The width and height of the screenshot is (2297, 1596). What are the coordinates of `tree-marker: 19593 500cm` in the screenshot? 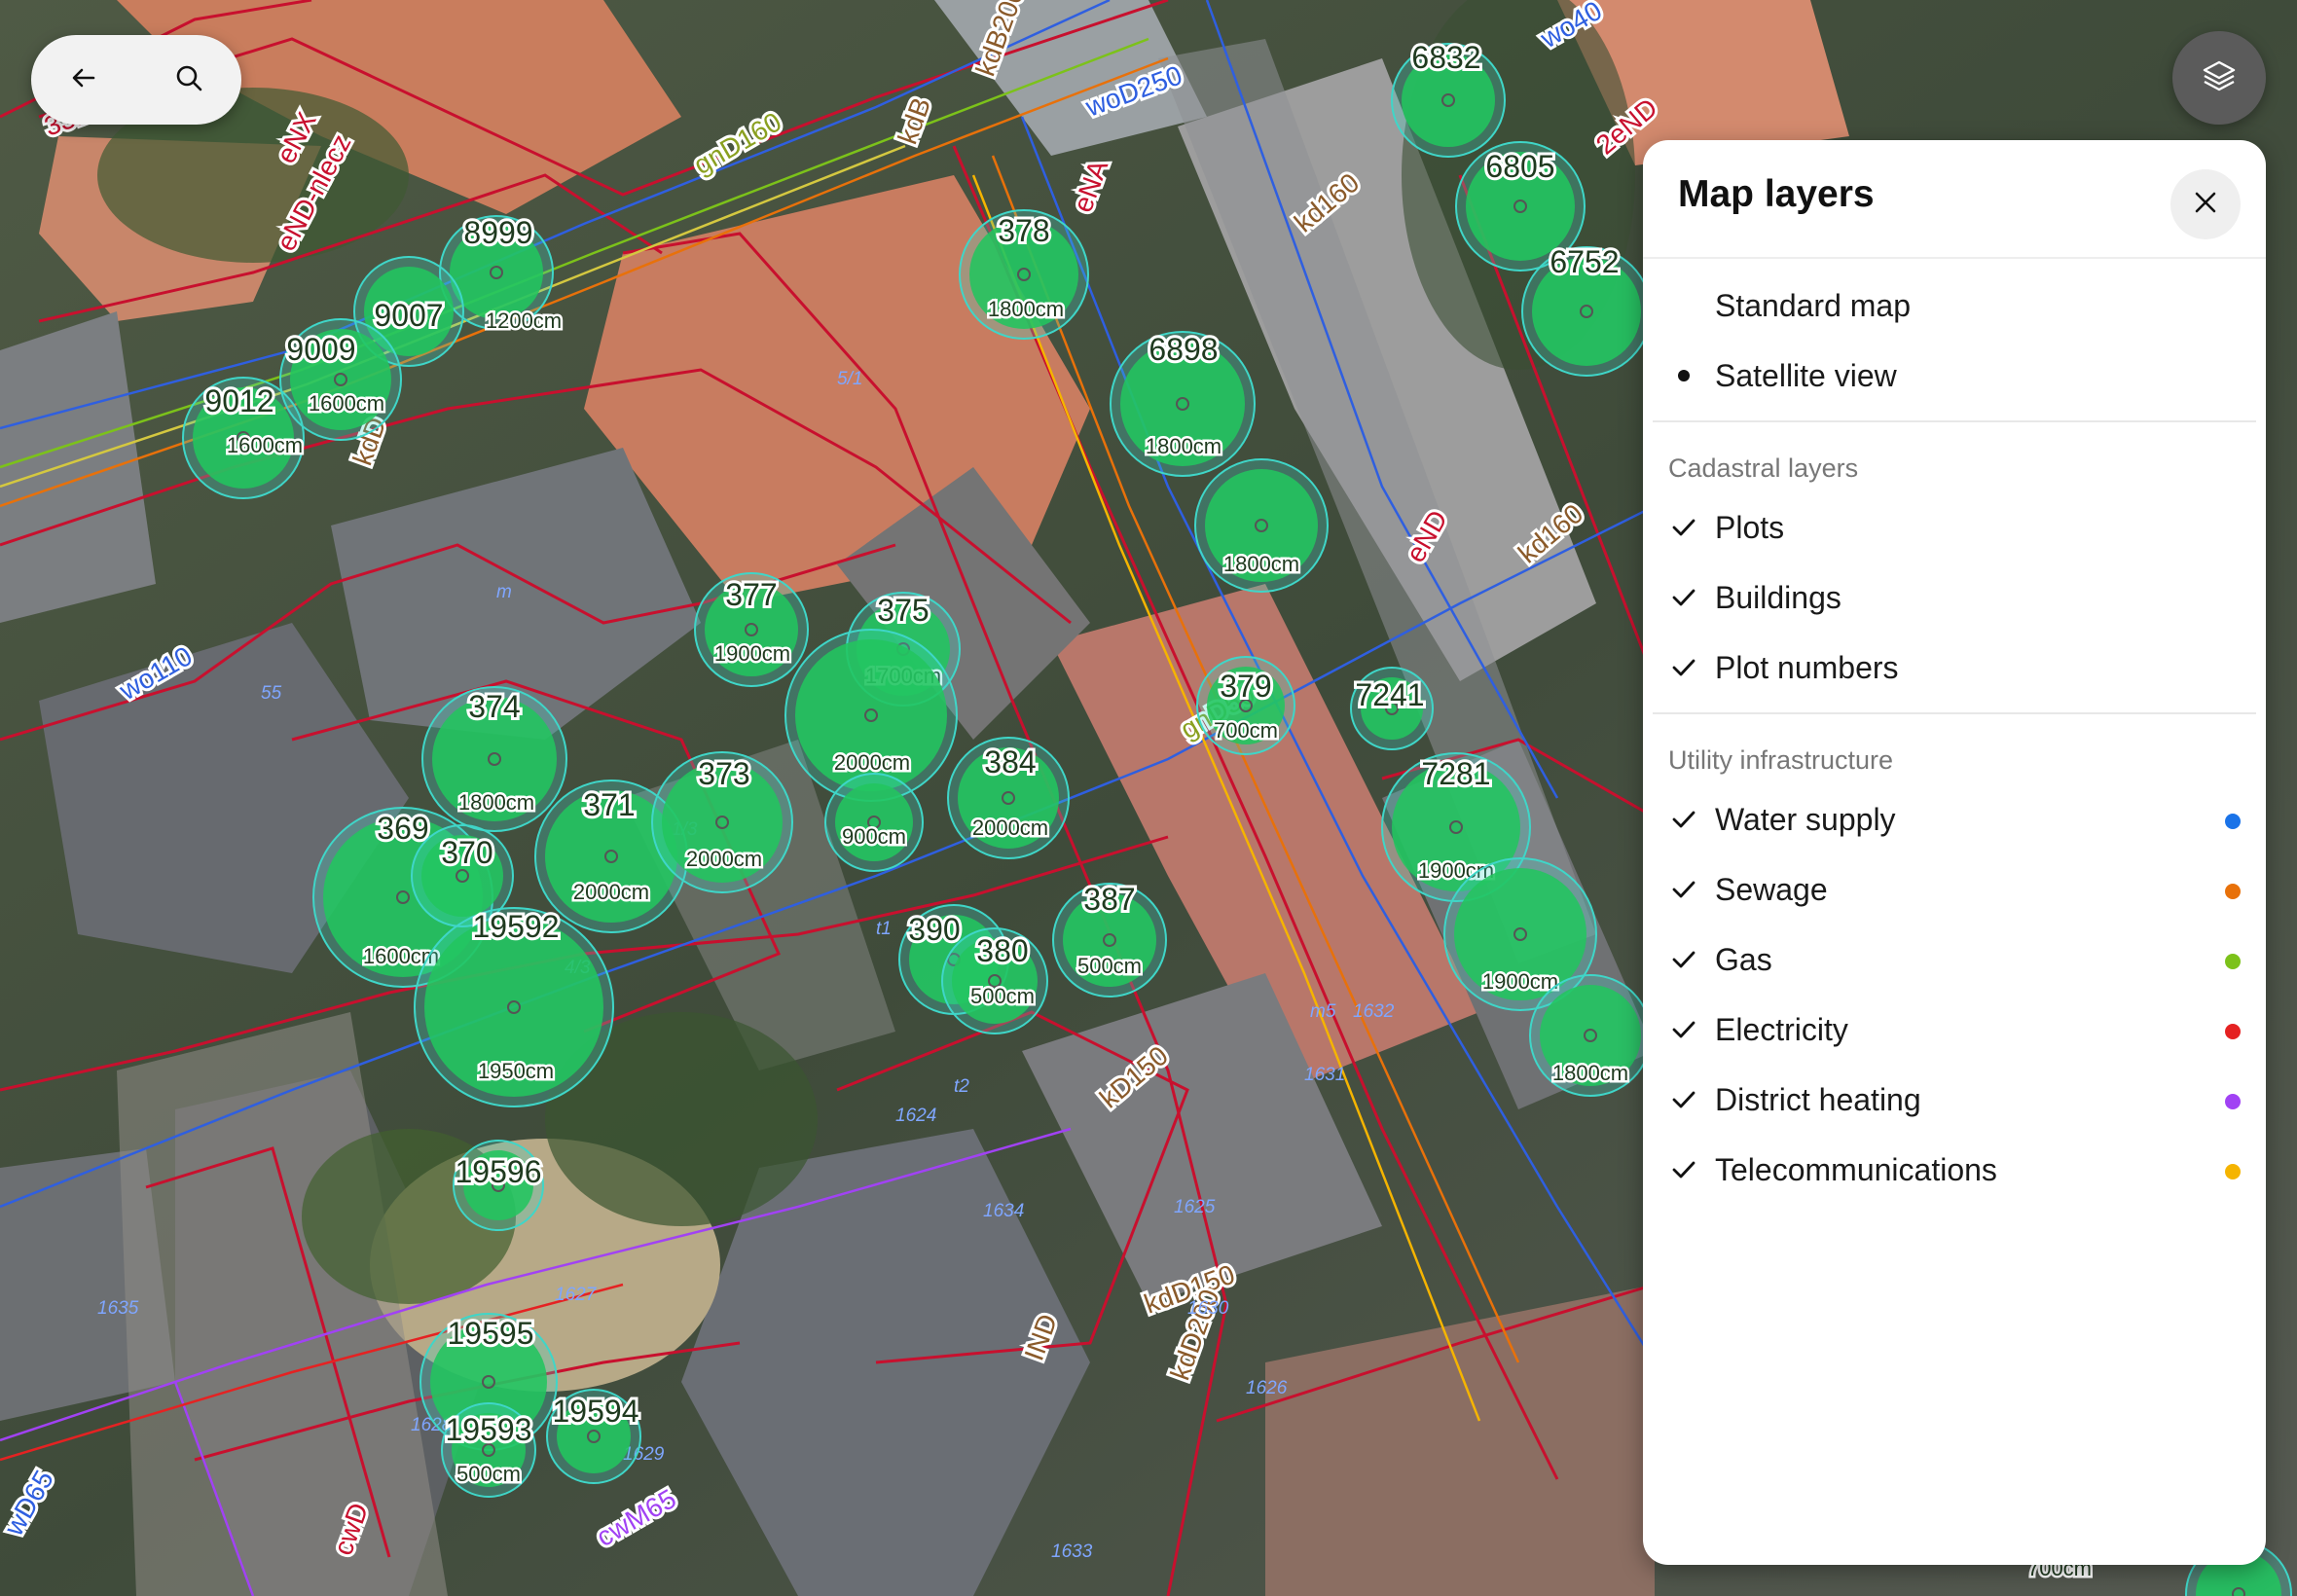 It's located at (488, 1450).